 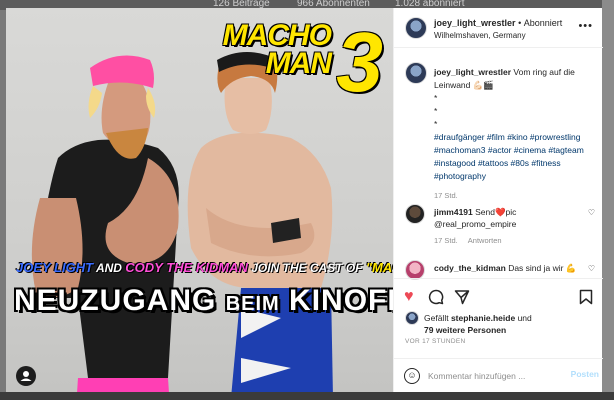 I want to click on user-icon, so click(x=26, y=376).